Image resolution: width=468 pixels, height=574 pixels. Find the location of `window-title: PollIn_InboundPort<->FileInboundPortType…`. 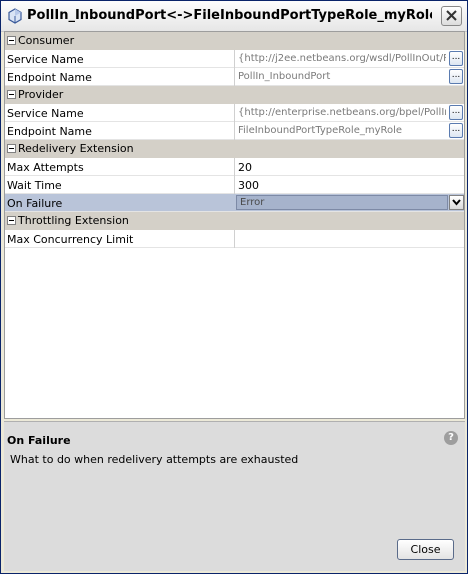

window-title: PollIn_InboundPort<->FileInboundPortType… is located at coordinates (229, 15).